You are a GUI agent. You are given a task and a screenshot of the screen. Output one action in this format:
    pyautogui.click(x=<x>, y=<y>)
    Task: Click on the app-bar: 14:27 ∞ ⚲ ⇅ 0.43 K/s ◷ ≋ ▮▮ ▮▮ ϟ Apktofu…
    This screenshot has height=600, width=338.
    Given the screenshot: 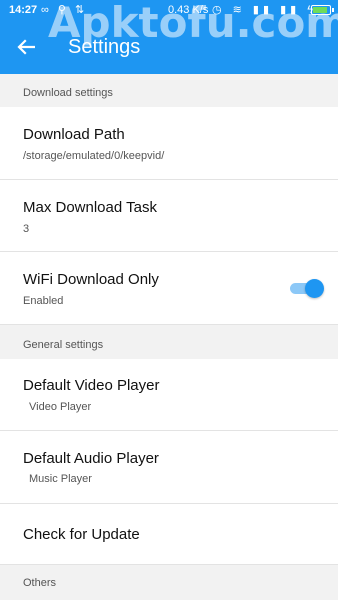 What is the action you would take?
    pyautogui.click(x=169, y=37)
    